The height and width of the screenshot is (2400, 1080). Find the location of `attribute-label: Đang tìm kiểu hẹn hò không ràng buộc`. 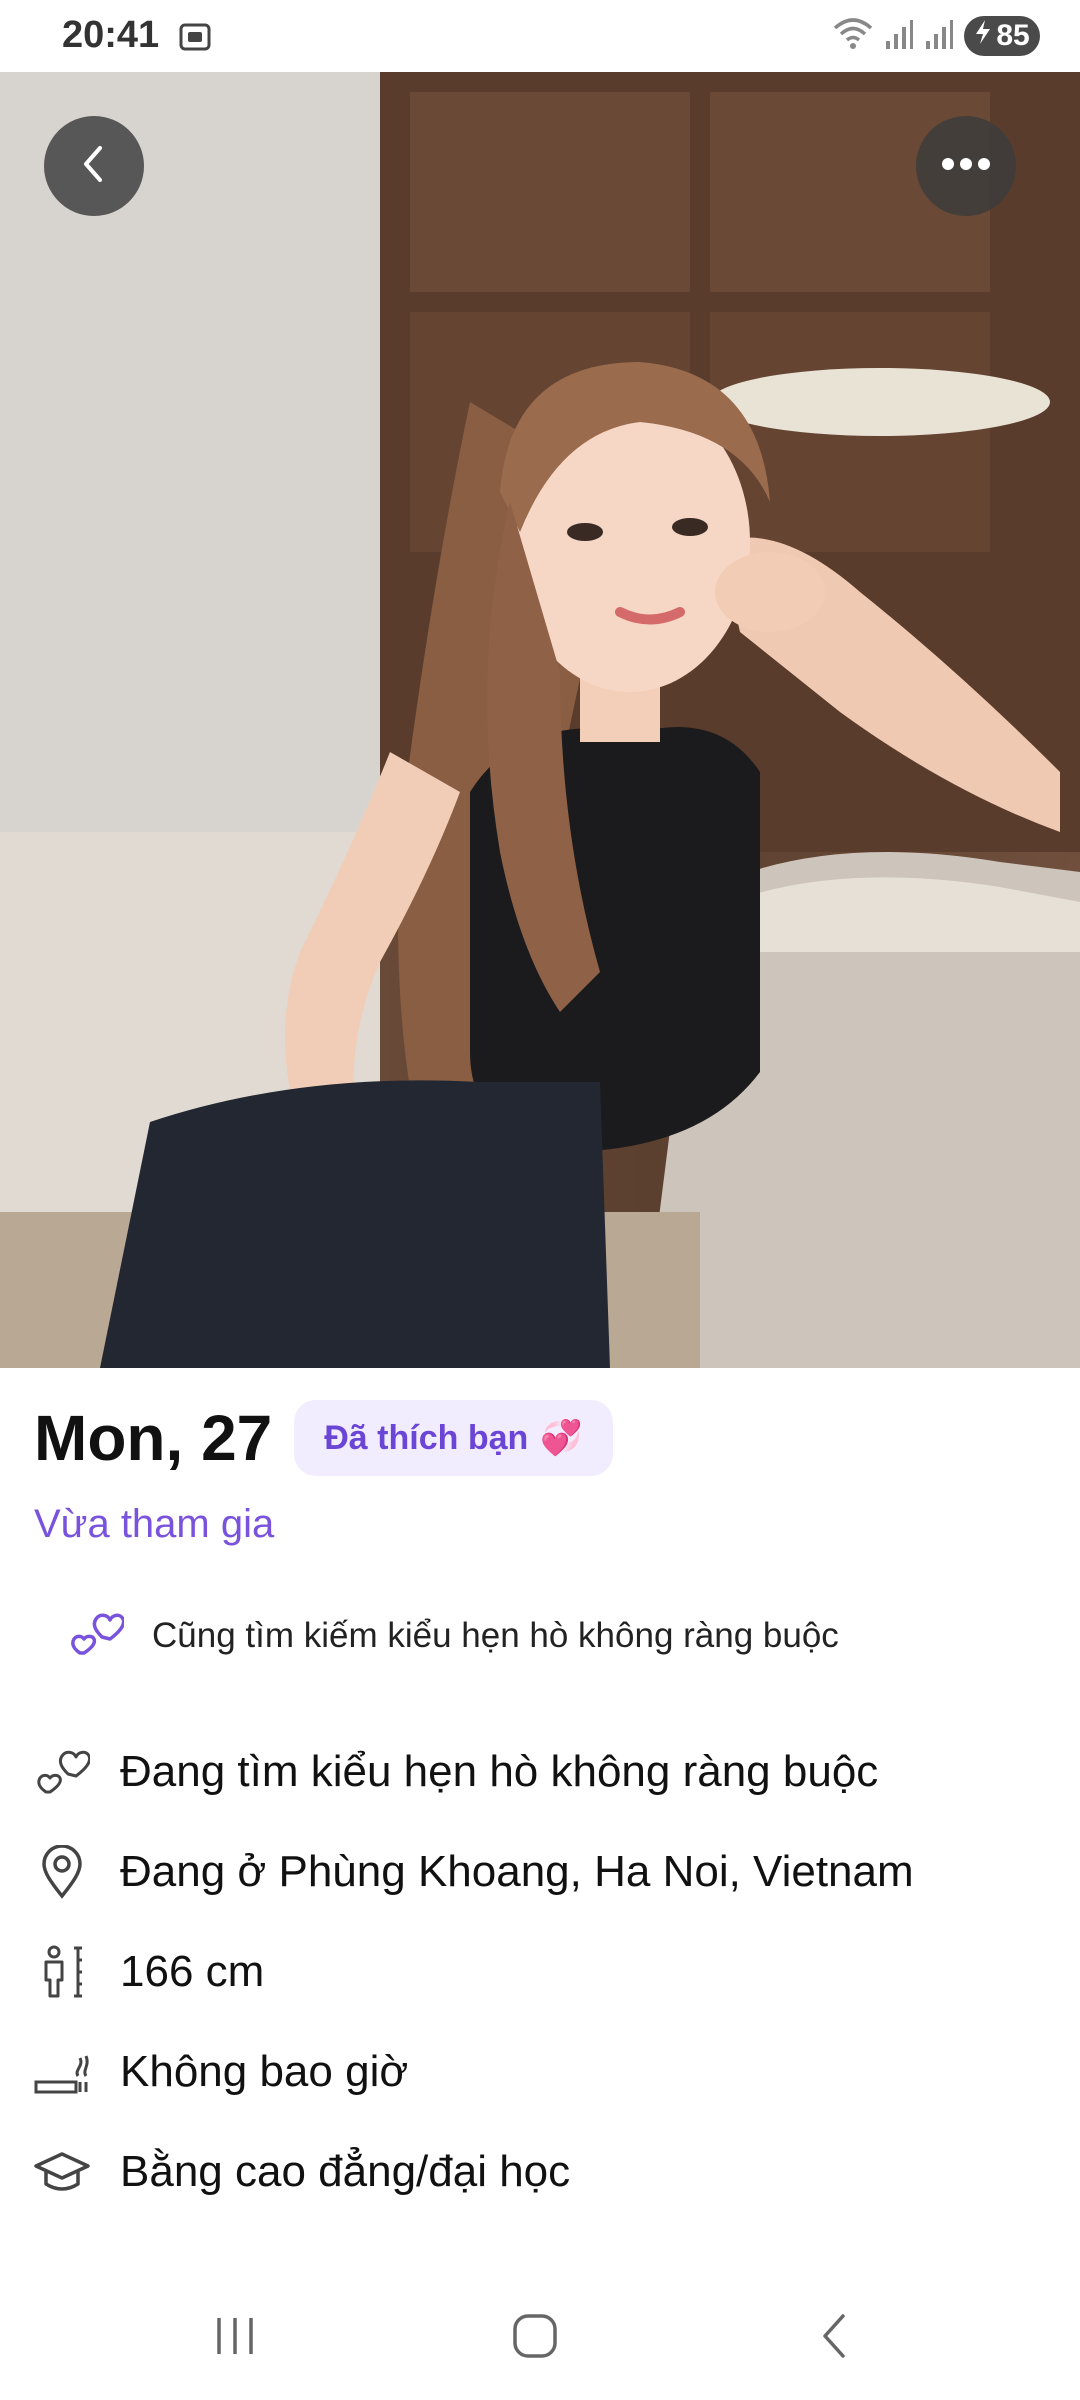

attribute-label: Đang tìm kiểu hẹn hò không ràng buộc is located at coordinates (499, 1771).